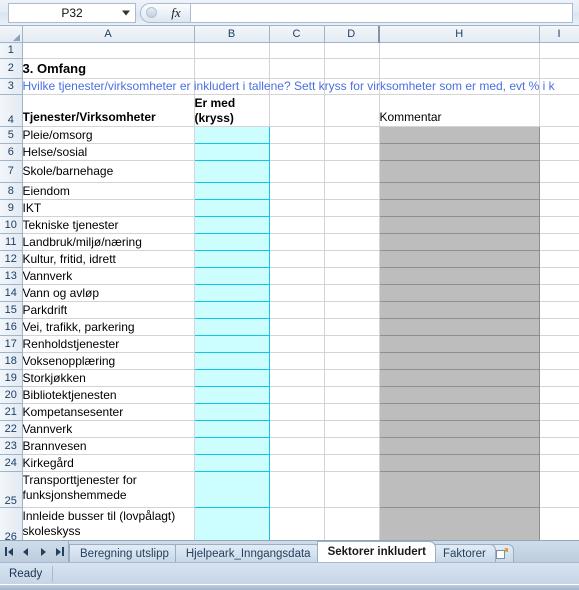  What do you see at coordinates (297, 110) in the screenshot?
I see `cell-c4` at bounding box center [297, 110].